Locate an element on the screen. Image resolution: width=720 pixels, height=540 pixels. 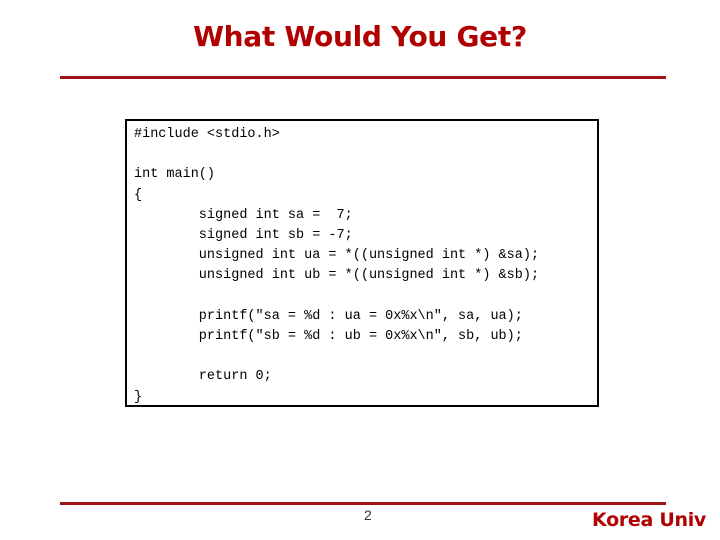
code-line: signed int sb = -7; is located at coordinates (243, 236).